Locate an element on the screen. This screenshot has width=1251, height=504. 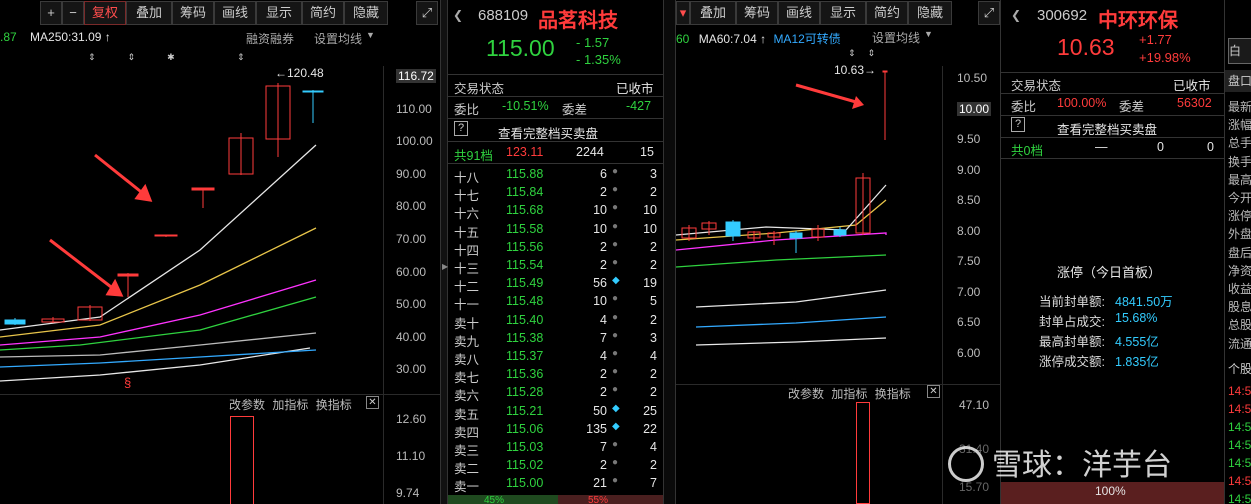
left-sub-links: 改参数 加指标 换指标 is located at coordinates (290, 404).